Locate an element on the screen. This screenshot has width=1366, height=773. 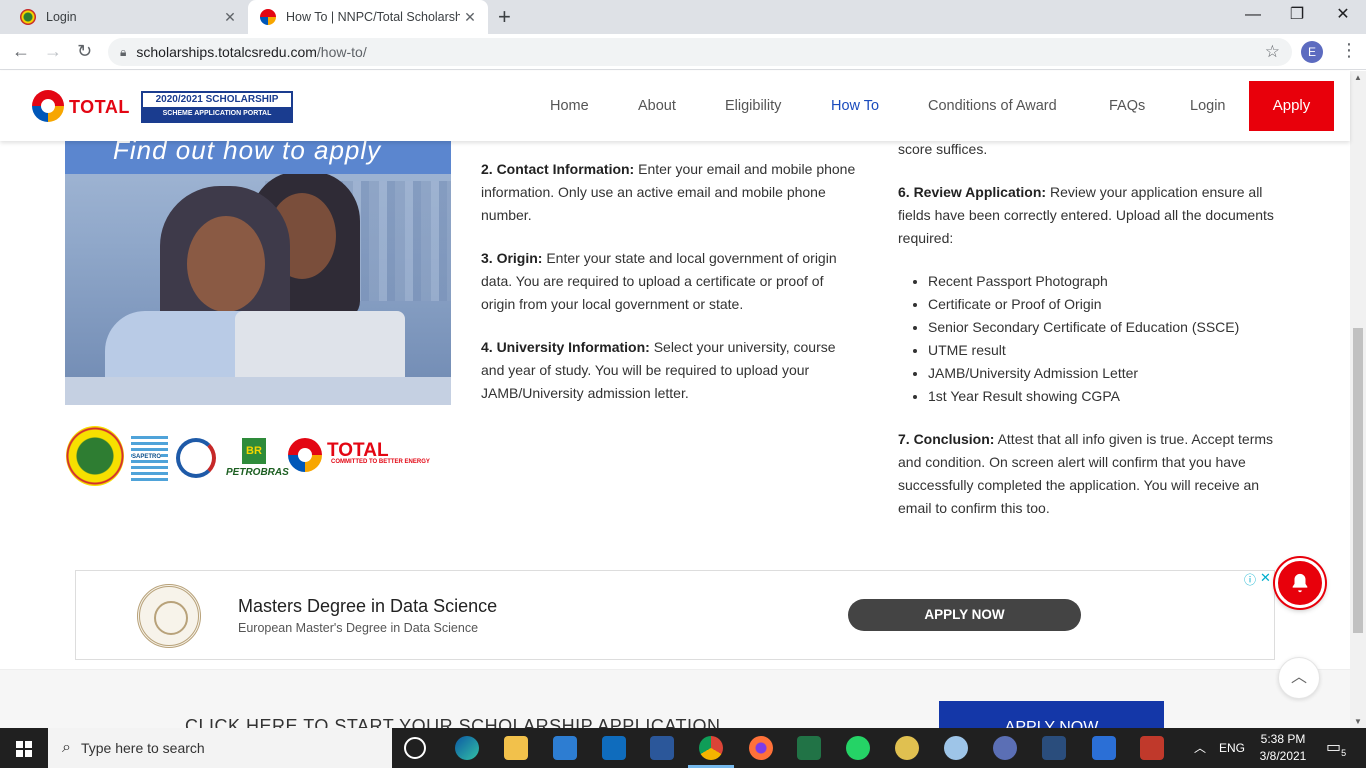
petrobras-logo-icon: BR is located at coordinates (254, 451).